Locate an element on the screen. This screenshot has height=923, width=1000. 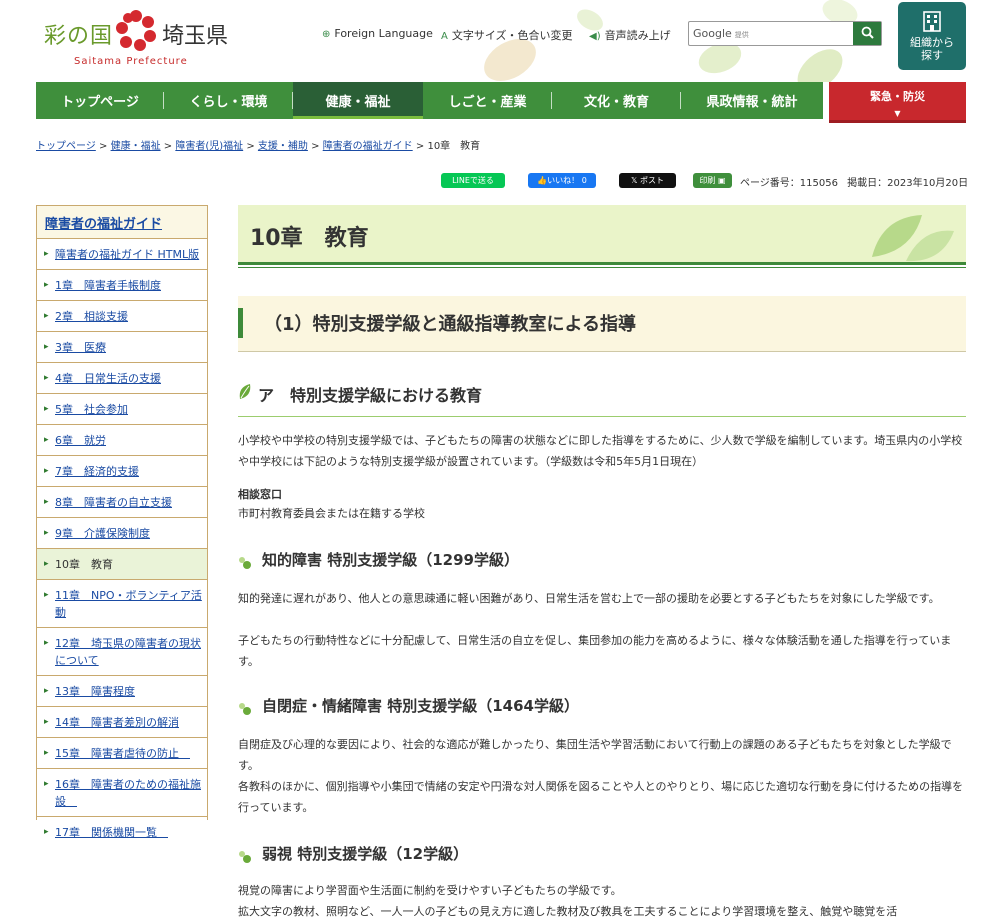
sidebar-item-ch6: 6章 就労 is located at coordinates (122, 440).